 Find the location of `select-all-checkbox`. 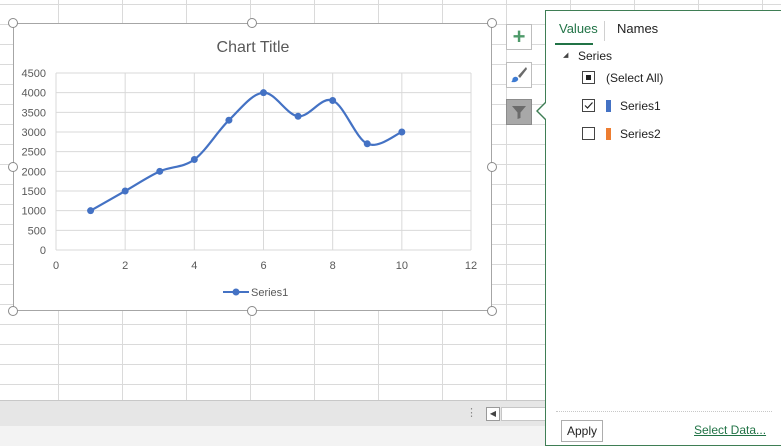

select-all-checkbox is located at coordinates (588, 77).